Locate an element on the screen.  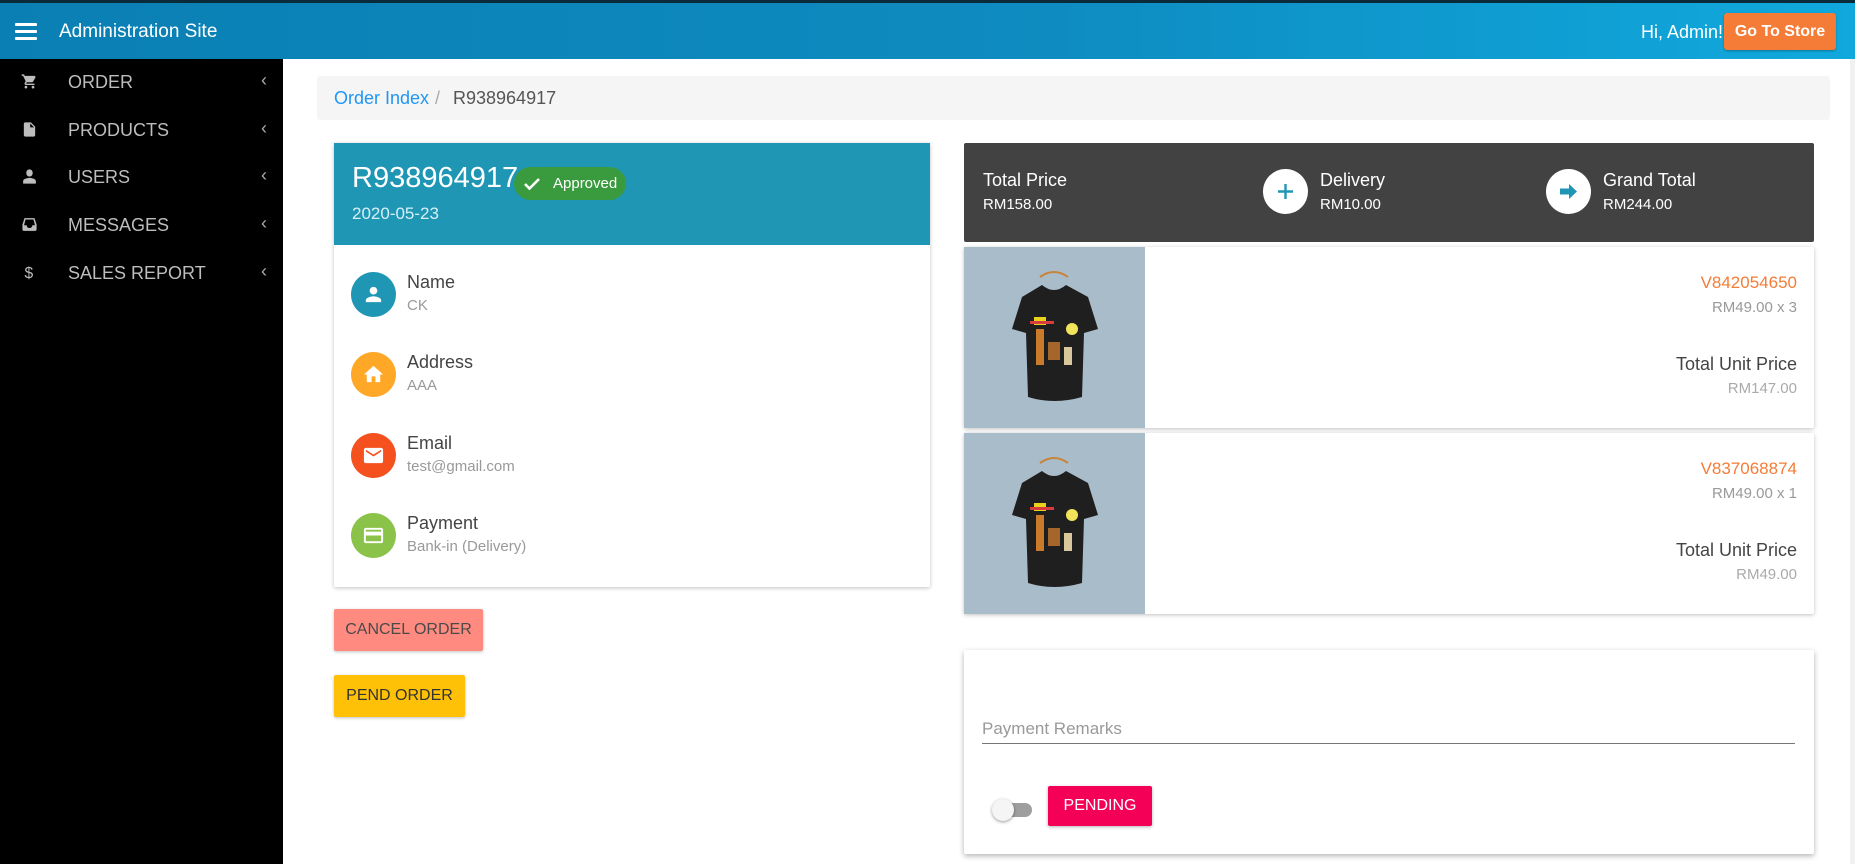
check-icon is located at coordinates (532, 184).